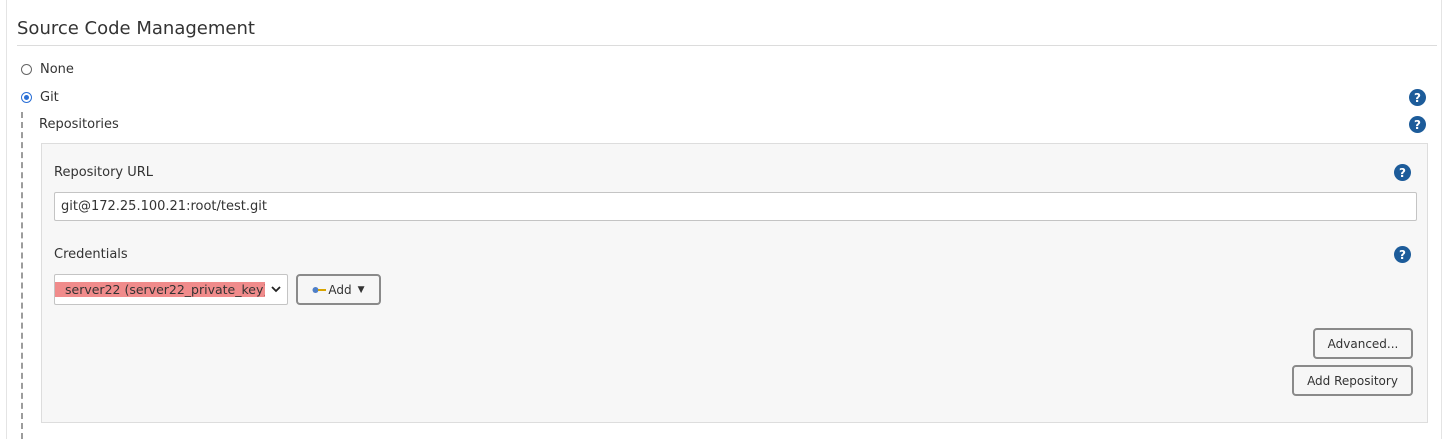  I want to click on repositories-label: Repositories, so click(79, 124).